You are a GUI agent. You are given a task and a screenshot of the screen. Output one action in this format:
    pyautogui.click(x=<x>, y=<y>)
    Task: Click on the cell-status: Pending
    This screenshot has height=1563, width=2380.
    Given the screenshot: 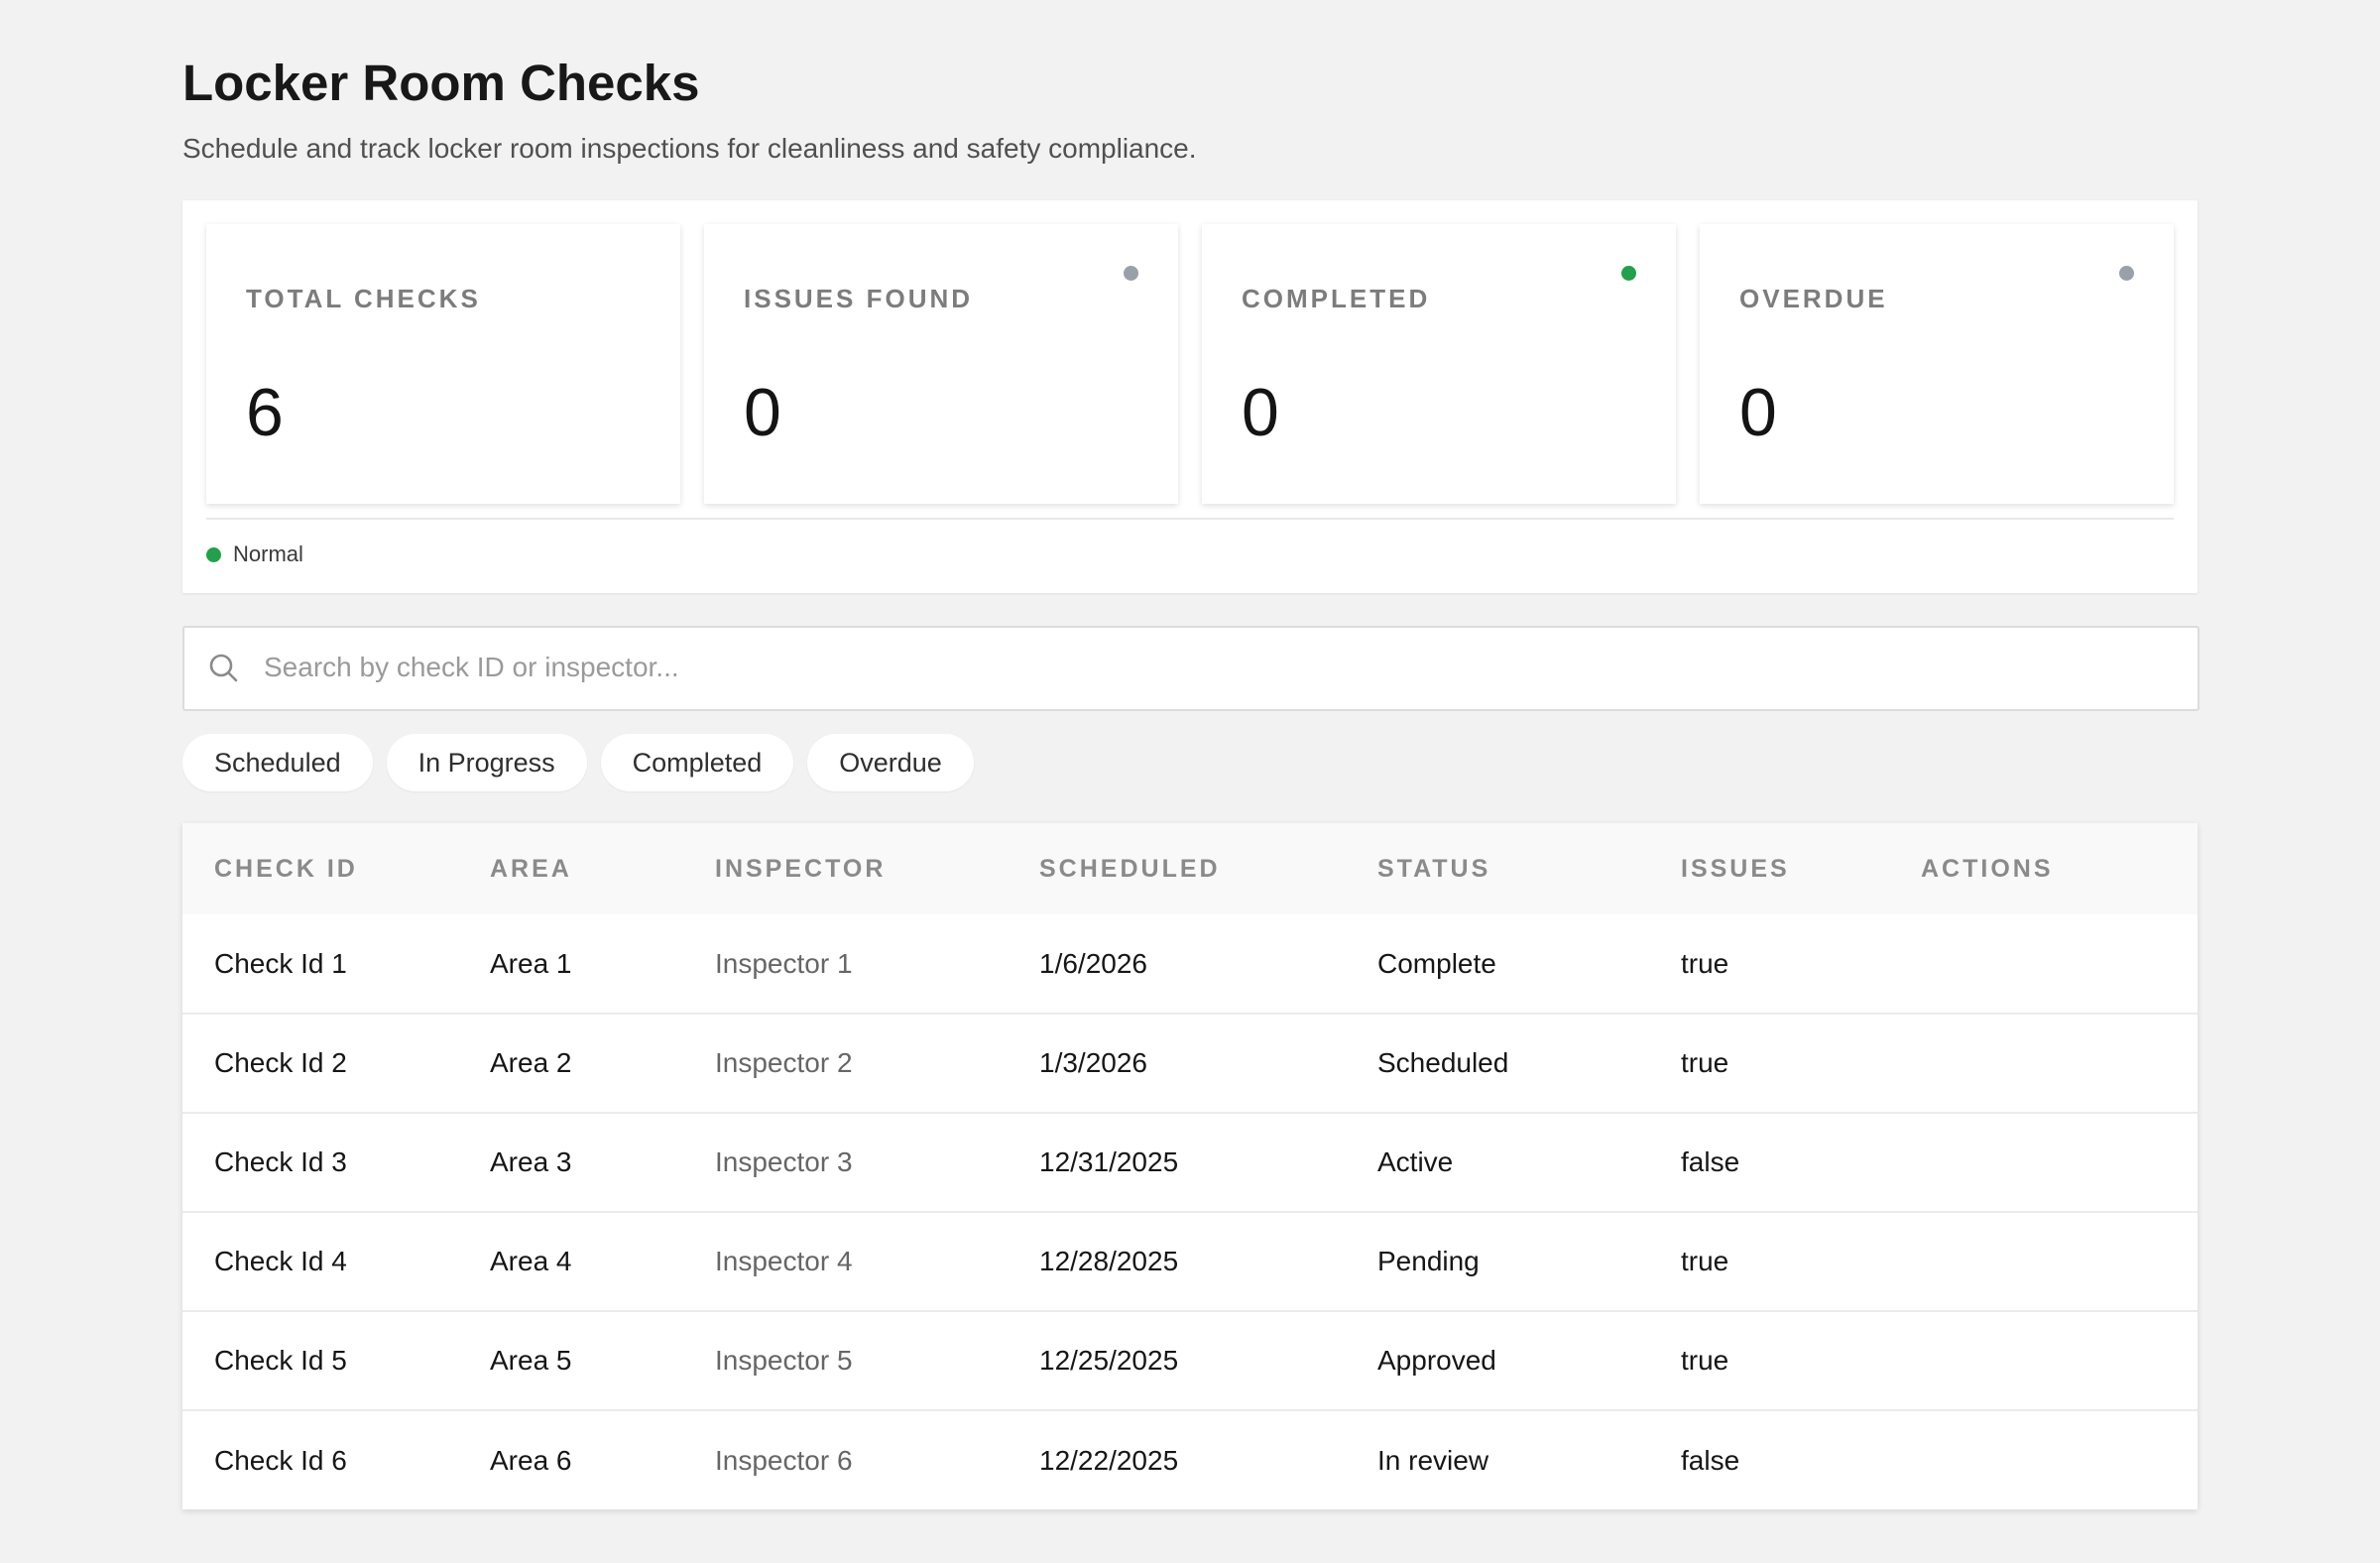 What is the action you would take?
    pyautogui.click(x=1428, y=1261)
    